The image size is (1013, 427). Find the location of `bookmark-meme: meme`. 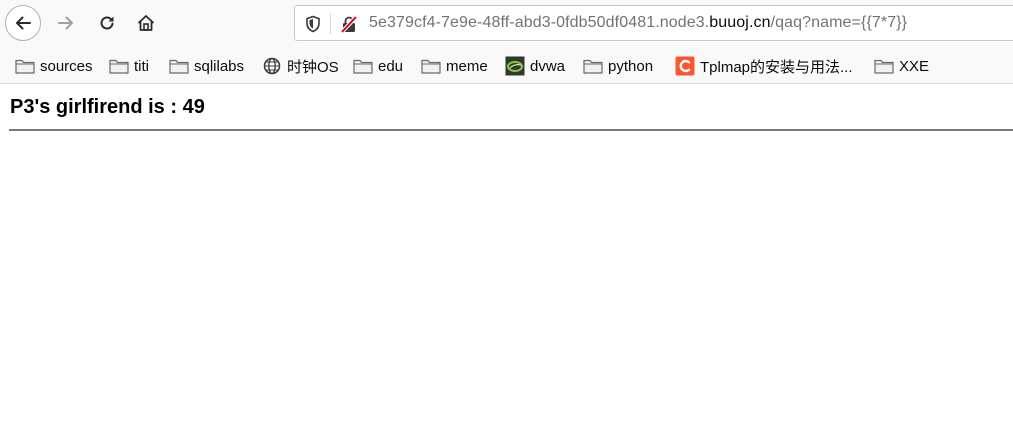

bookmark-meme: meme is located at coordinates (454, 66).